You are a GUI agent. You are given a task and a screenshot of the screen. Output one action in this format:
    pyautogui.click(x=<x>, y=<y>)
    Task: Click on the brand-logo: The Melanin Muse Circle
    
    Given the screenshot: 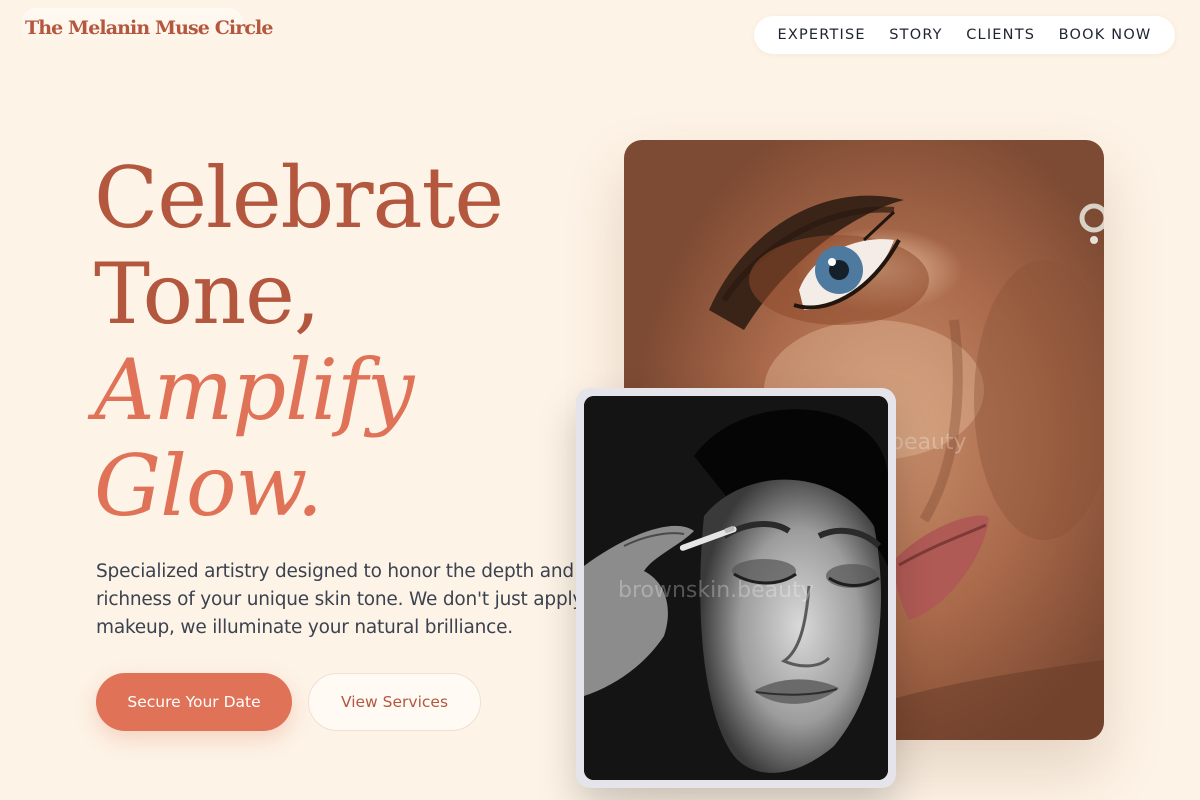 What is the action you would take?
    pyautogui.click(x=147, y=28)
    